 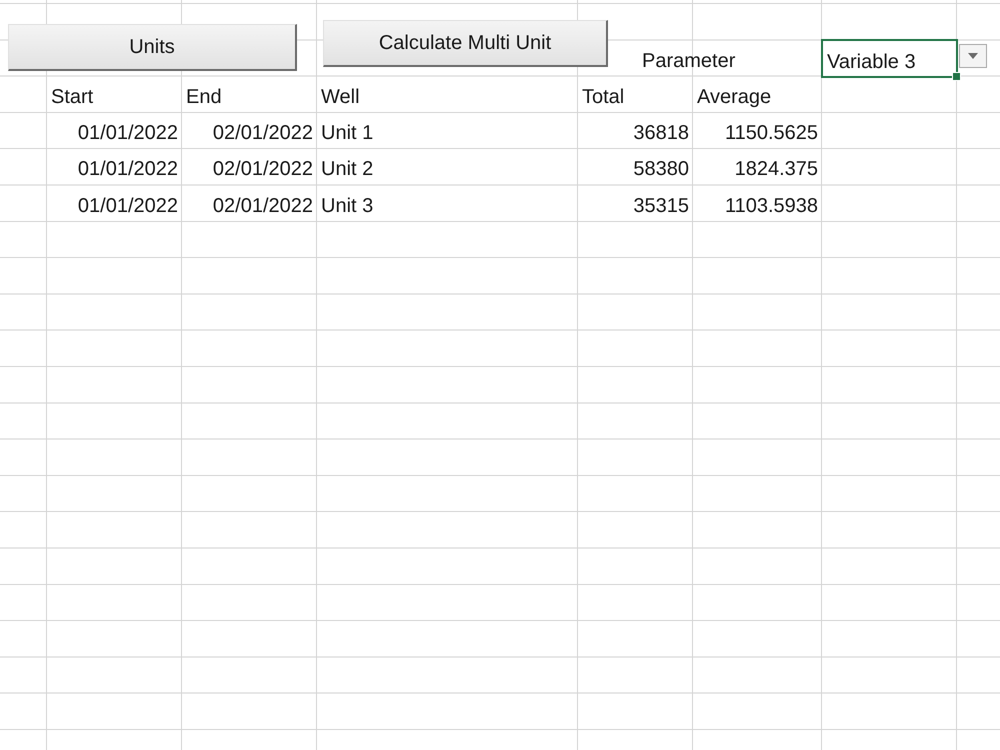 I want to click on column-header: Start, so click(x=72, y=98).